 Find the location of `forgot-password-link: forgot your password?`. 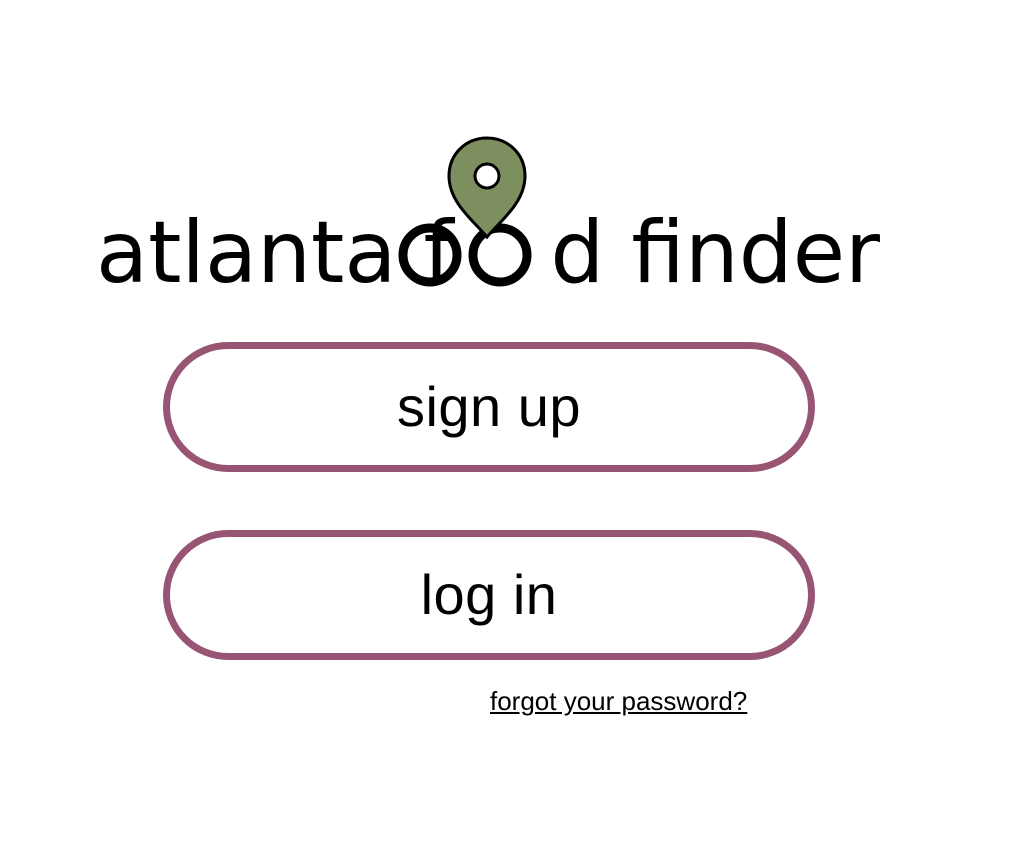

forgot-password-link: forgot your password? is located at coordinates (618, 701).